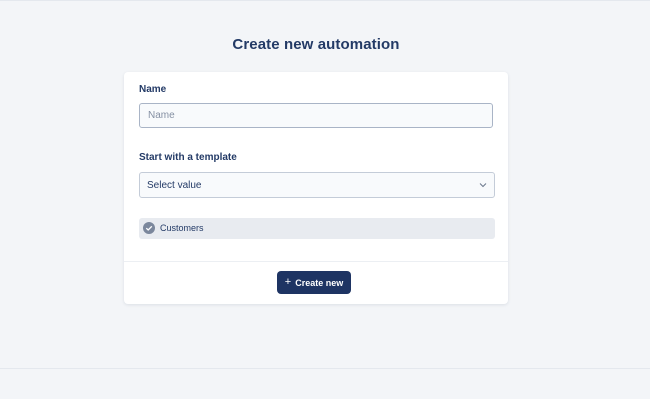 This screenshot has height=399, width=650. Describe the element at coordinates (325, 0) in the screenshot. I see `top-border` at that location.